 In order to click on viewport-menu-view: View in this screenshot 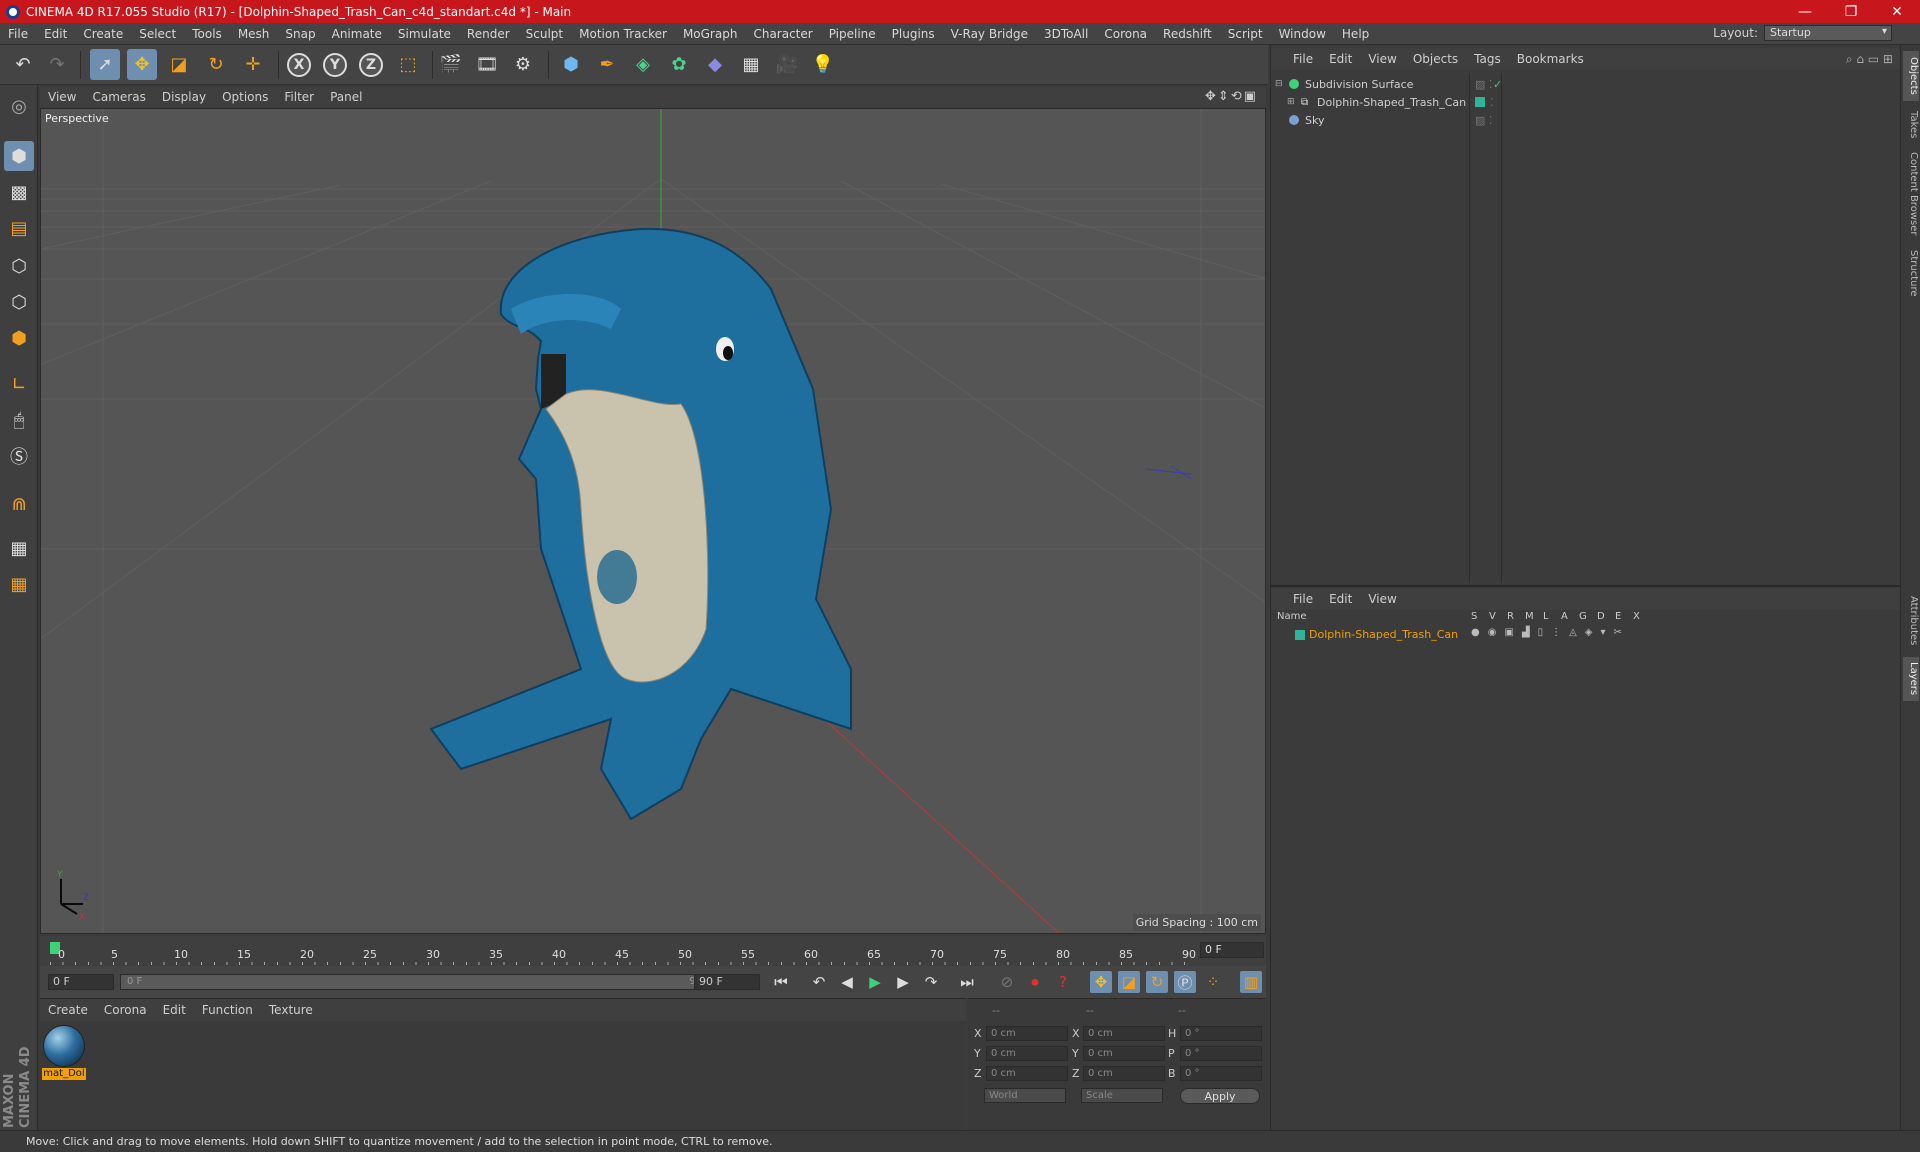, I will do `click(62, 97)`.